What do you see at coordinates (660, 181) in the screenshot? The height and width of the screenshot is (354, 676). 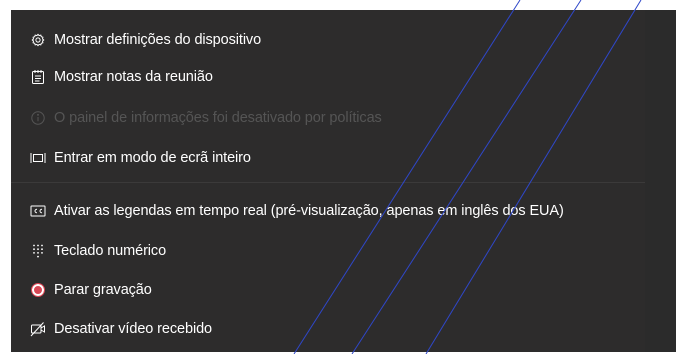 I see `right-dark-panel` at bounding box center [660, 181].